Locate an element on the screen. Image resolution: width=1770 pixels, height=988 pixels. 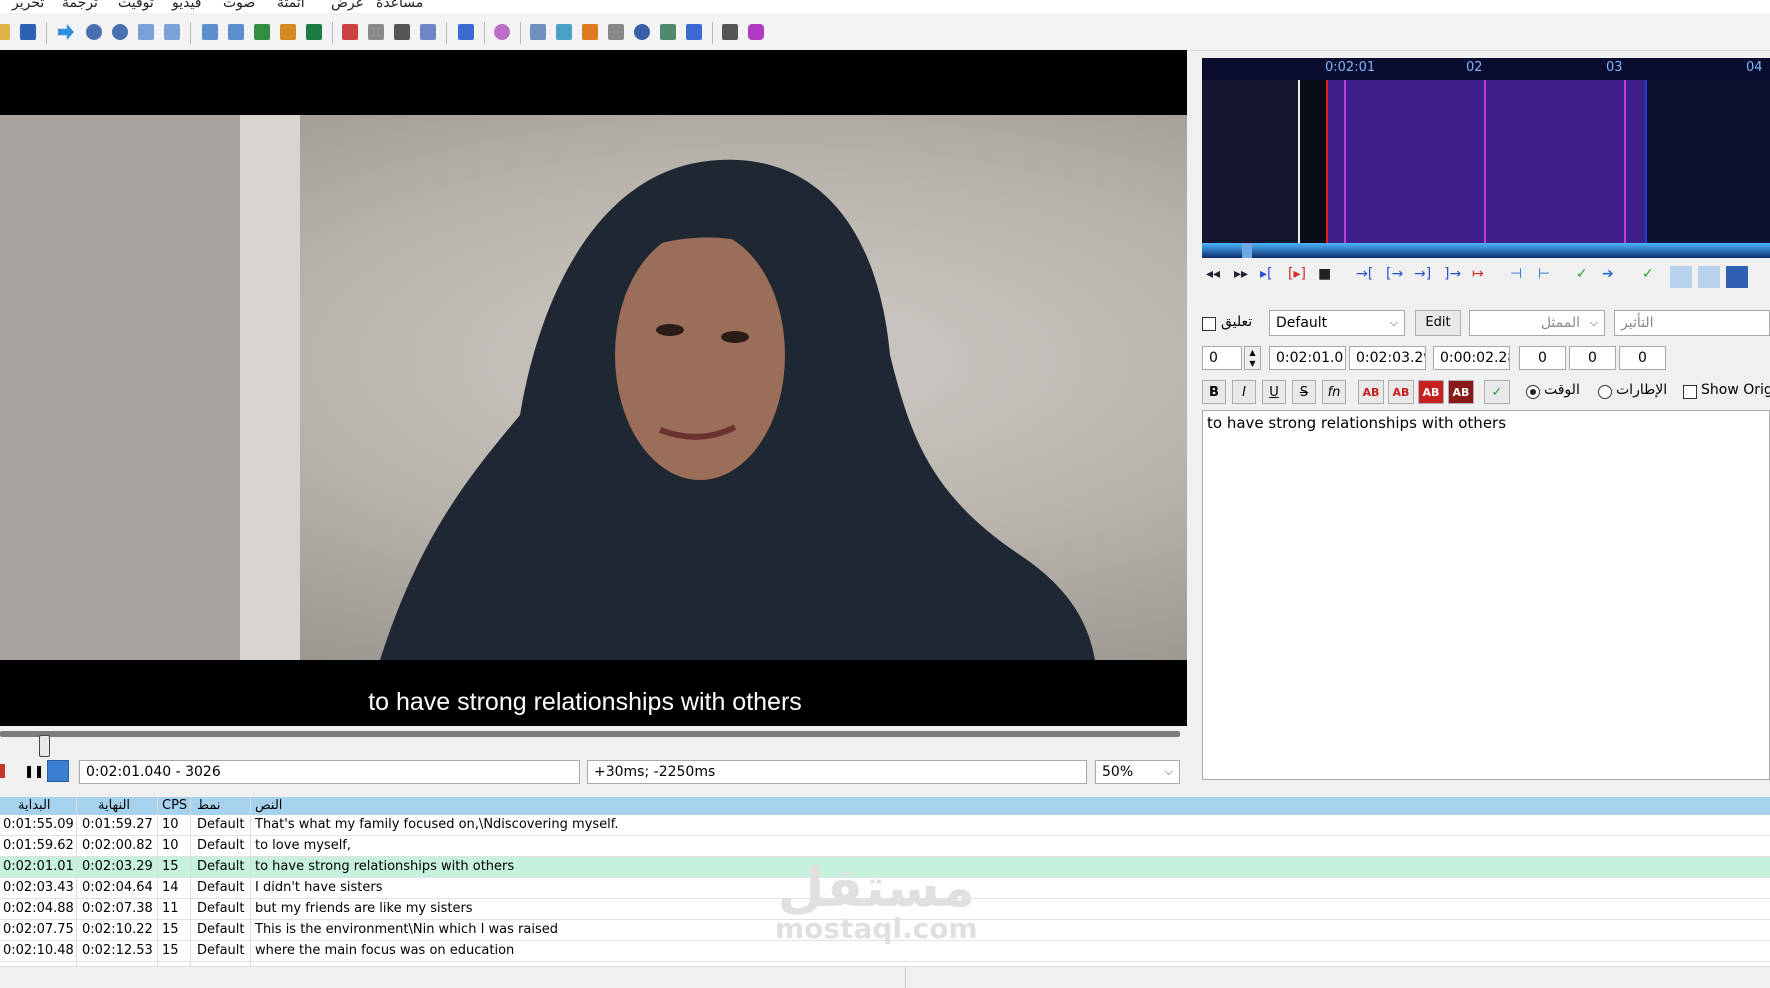
attachments-icon is located at coordinates (236, 32).